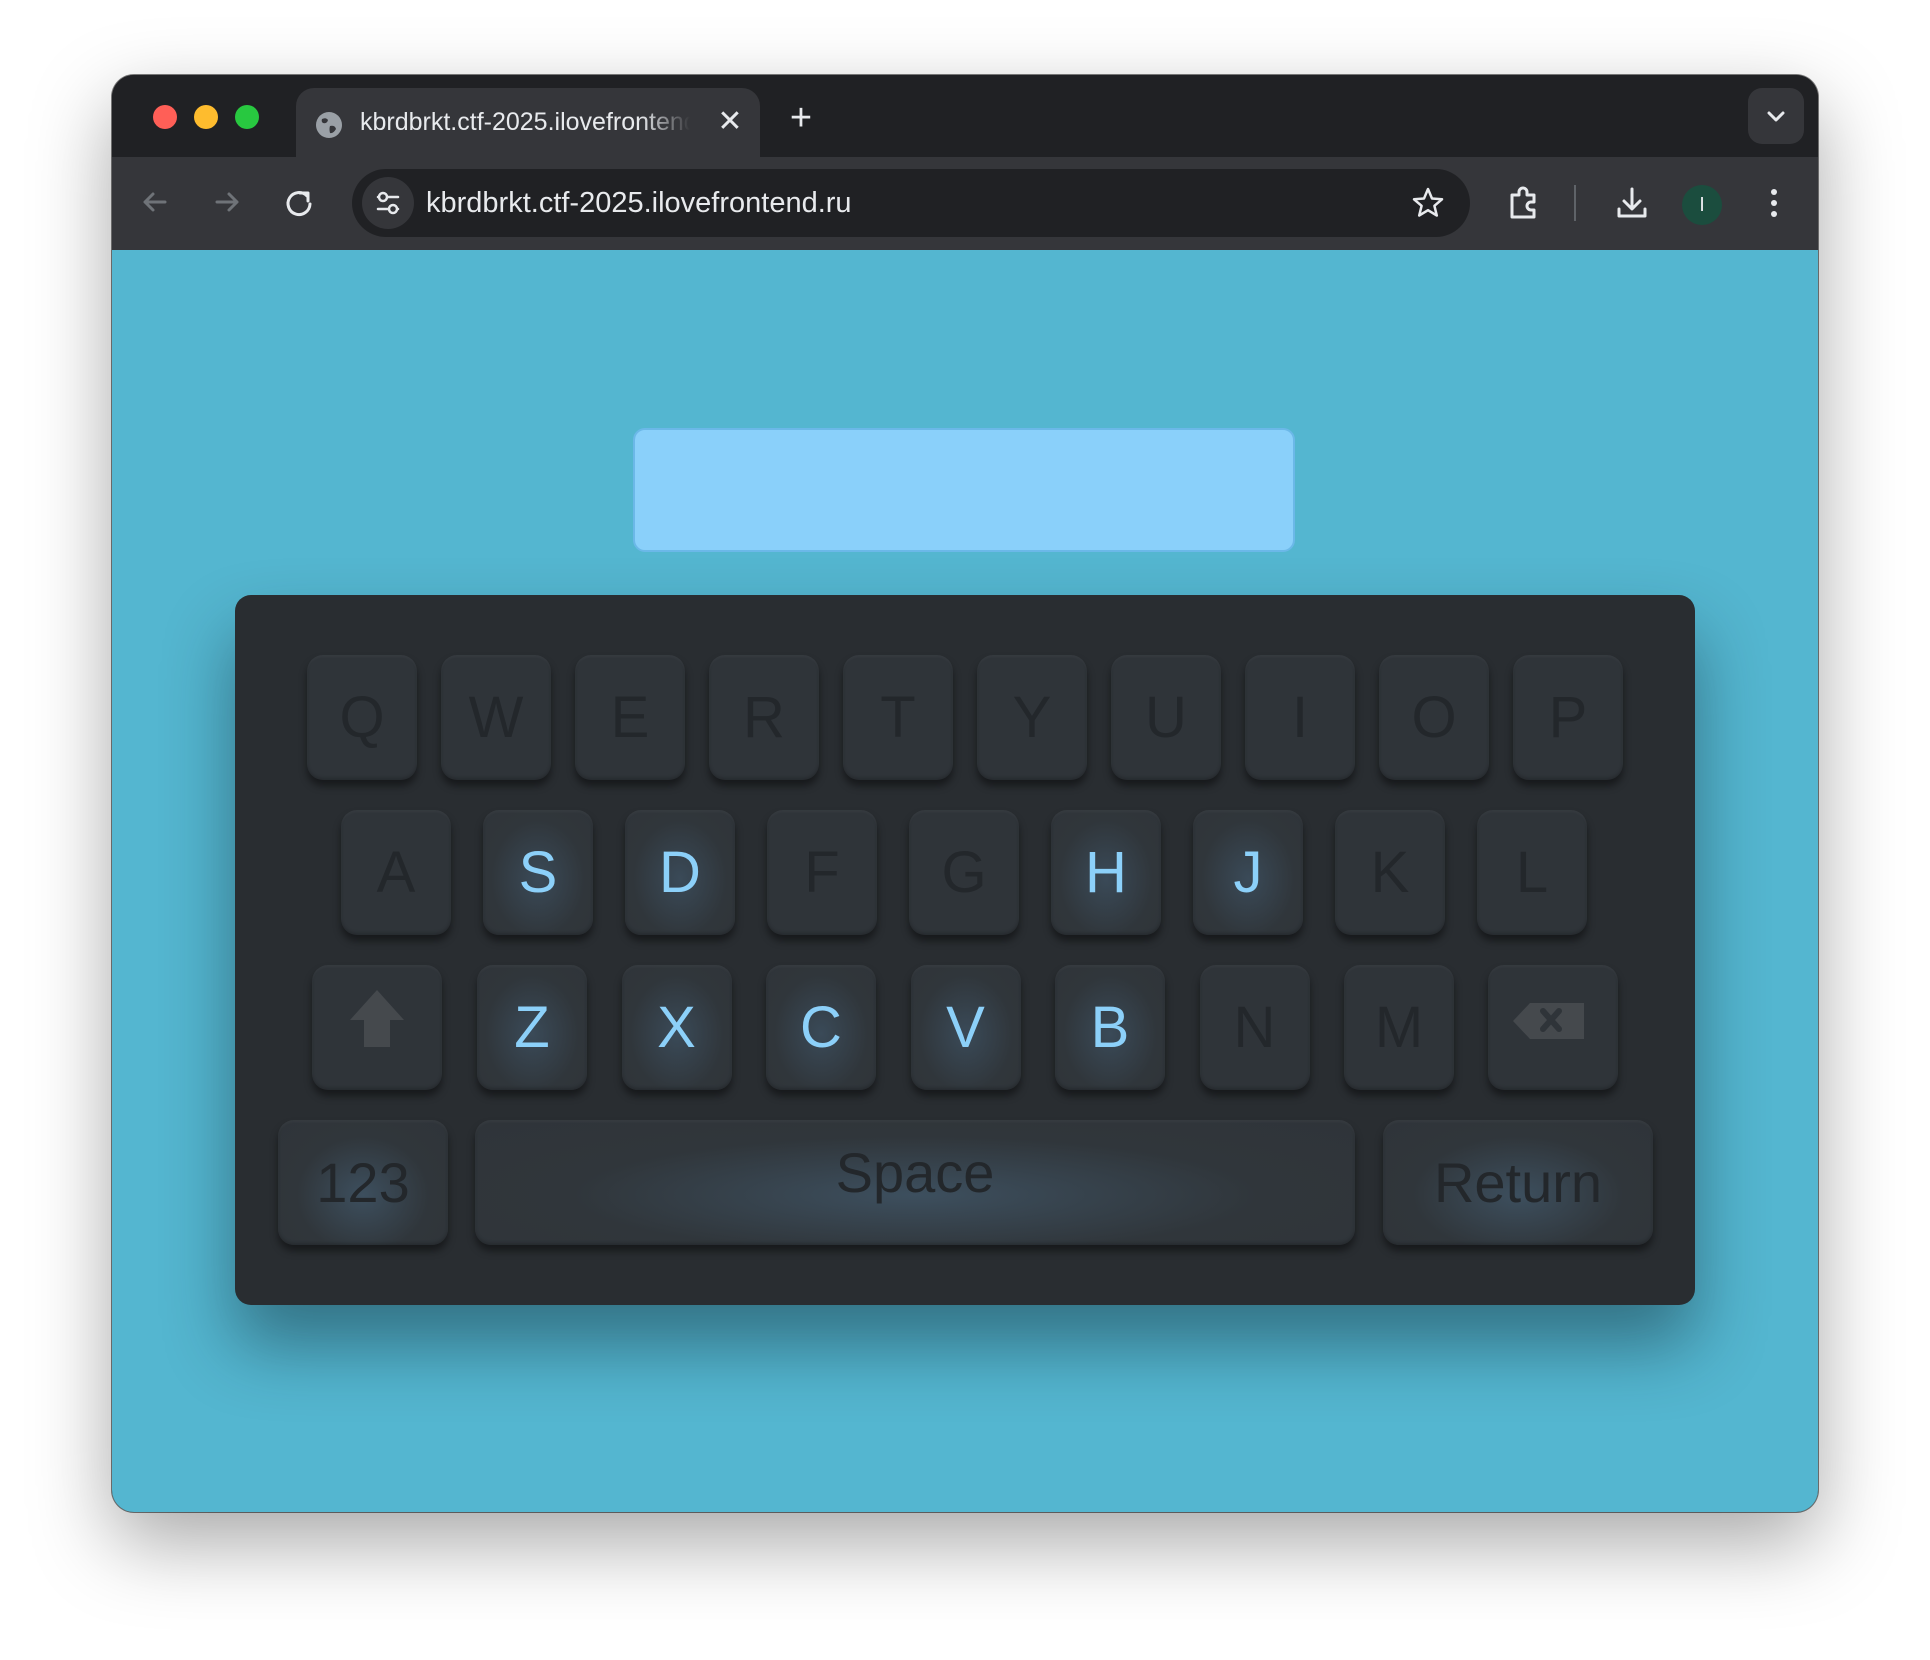  Describe the element at coordinates (247, 117) in the screenshot. I see `maximize-window-button` at that location.